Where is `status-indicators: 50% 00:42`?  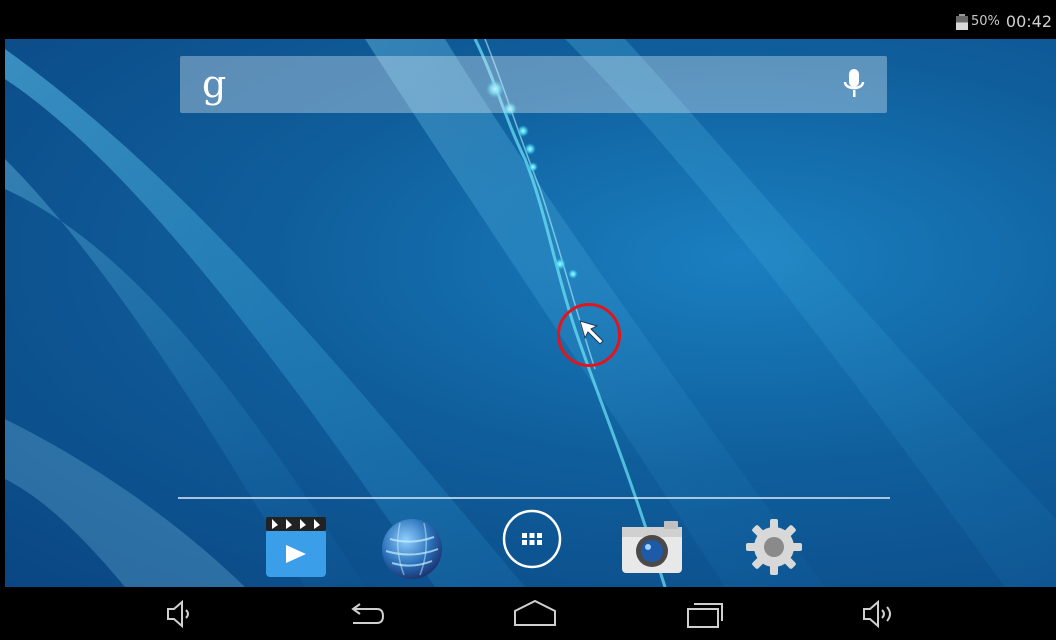 status-indicators: 50% 00:42 is located at coordinates (1003, 21).